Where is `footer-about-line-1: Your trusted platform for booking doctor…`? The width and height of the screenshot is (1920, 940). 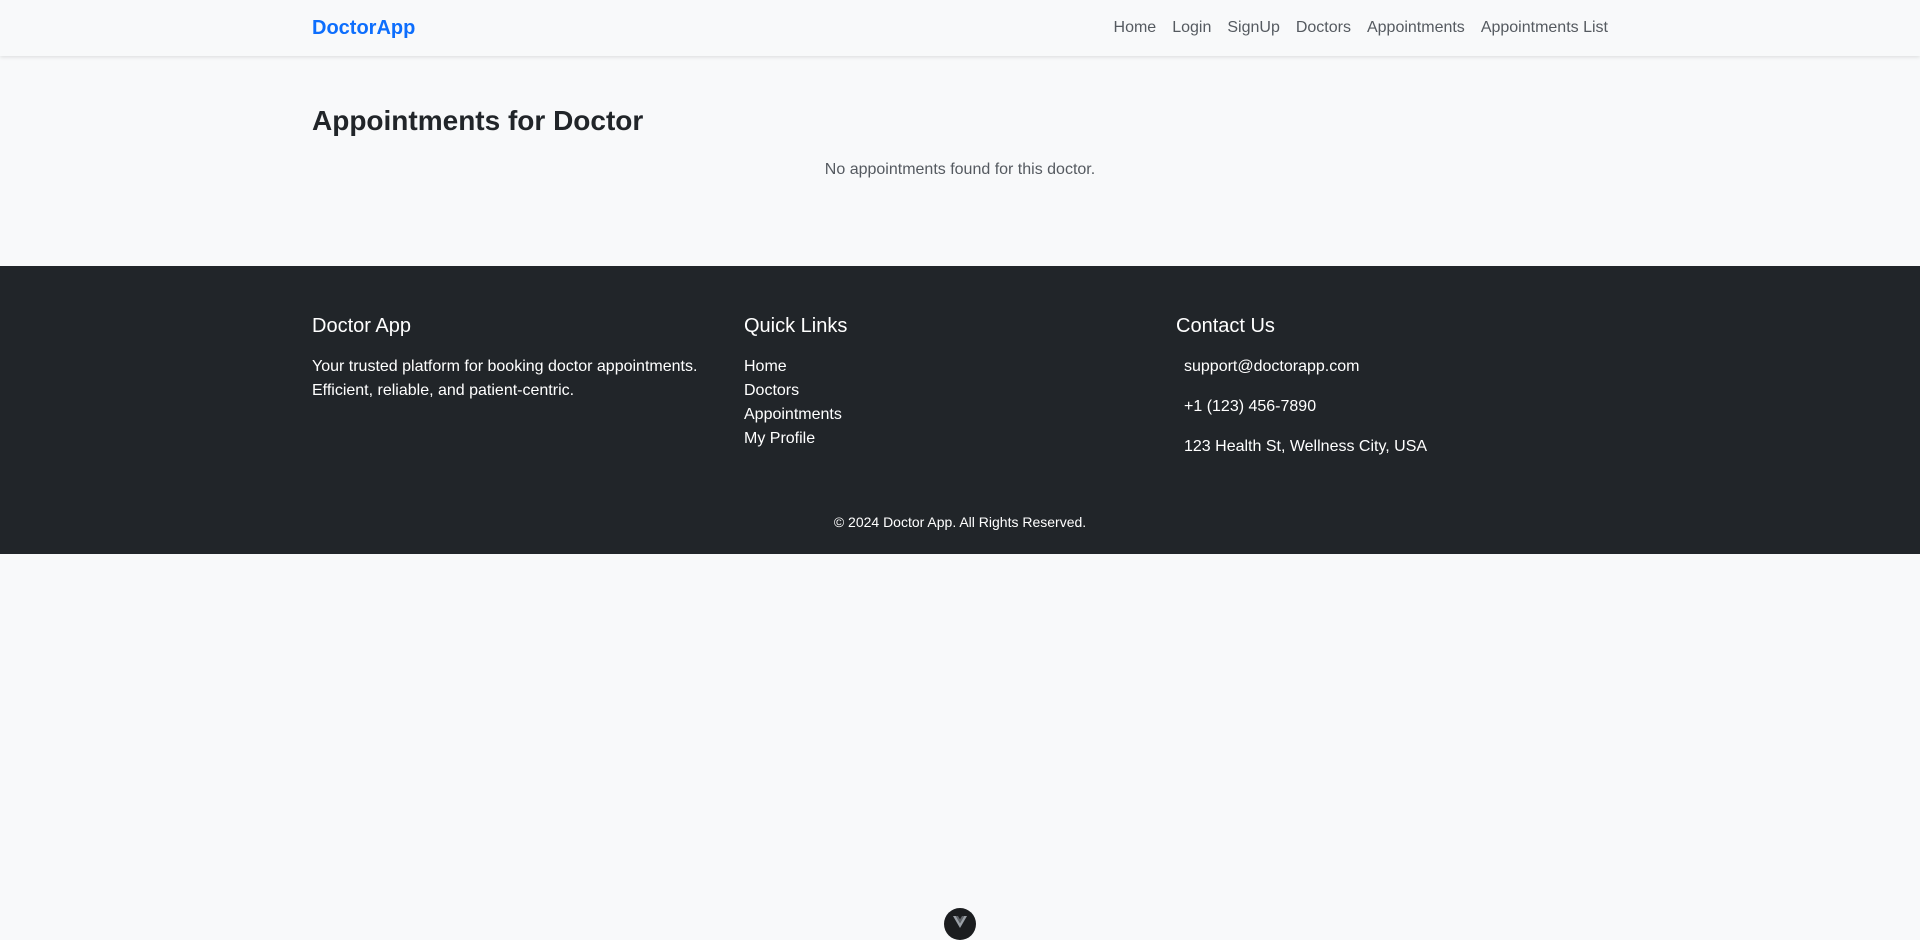 footer-about-line-1: Your trusted platform for booking doctor… is located at coordinates (505, 366).